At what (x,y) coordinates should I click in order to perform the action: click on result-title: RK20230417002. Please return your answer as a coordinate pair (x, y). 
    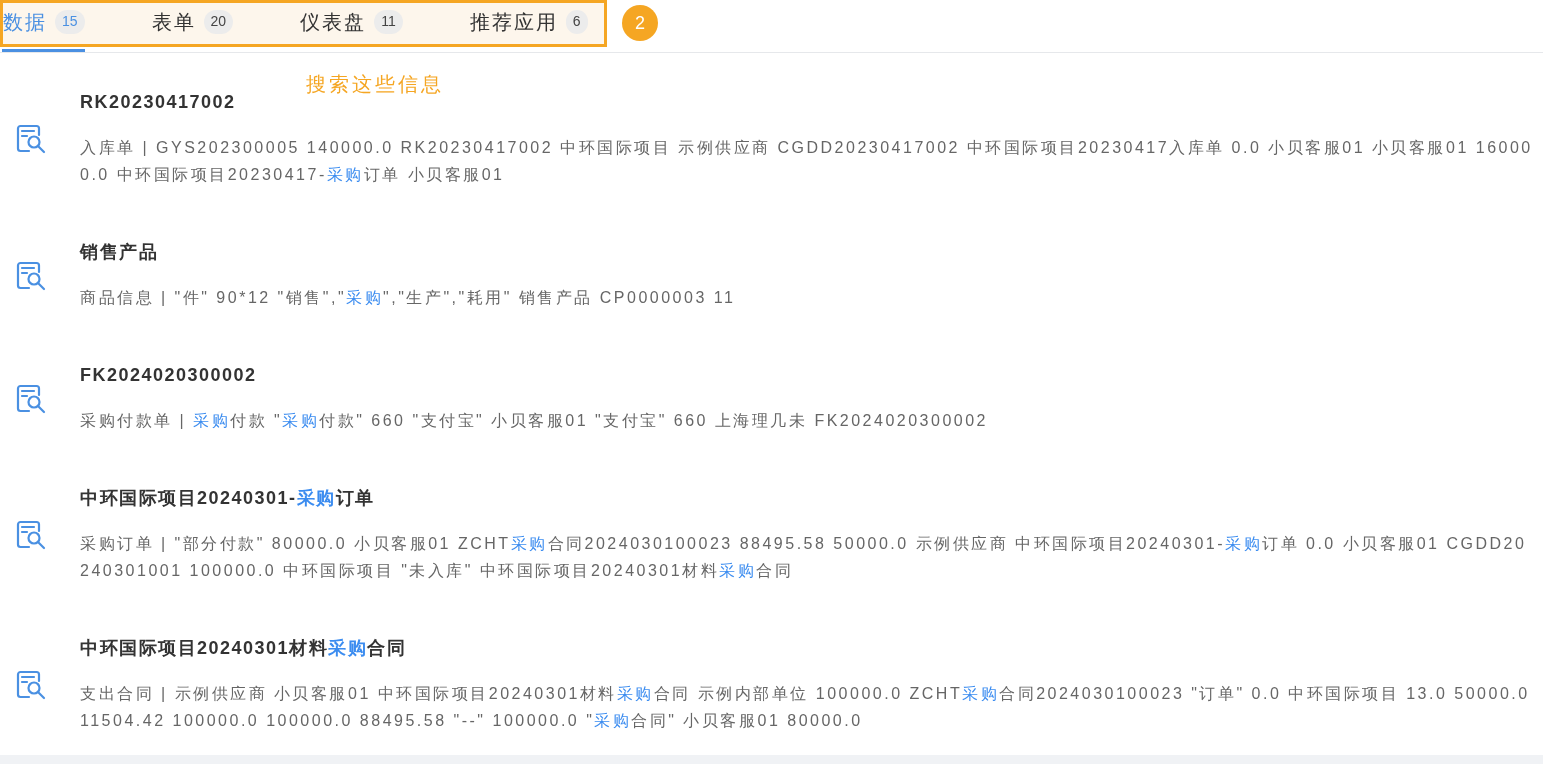
    Looking at the image, I should click on (158, 102).